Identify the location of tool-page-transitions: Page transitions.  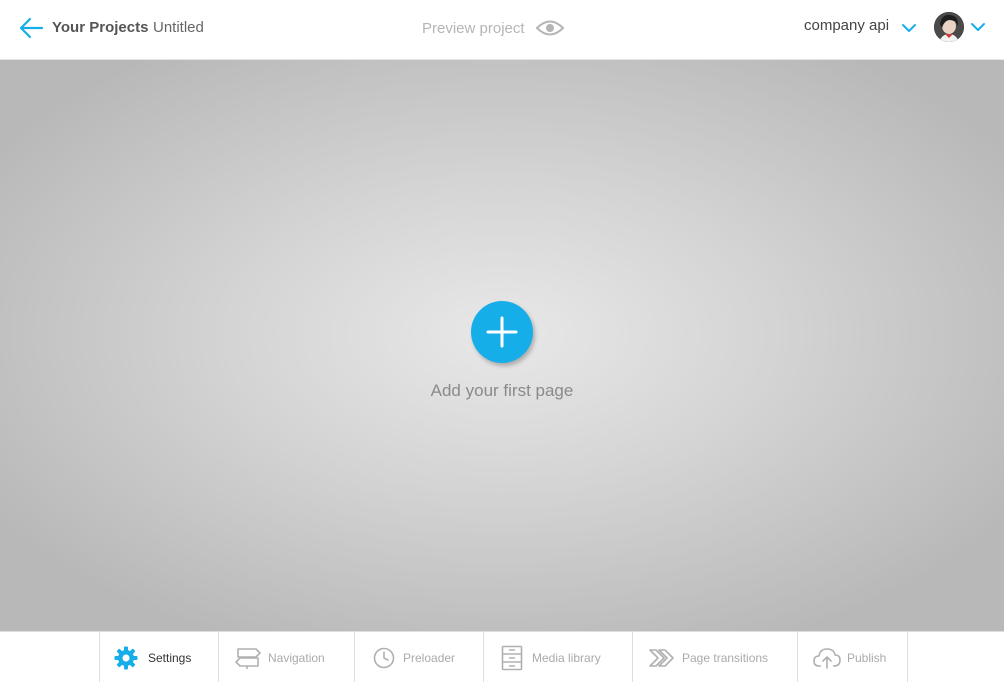
(714, 657).